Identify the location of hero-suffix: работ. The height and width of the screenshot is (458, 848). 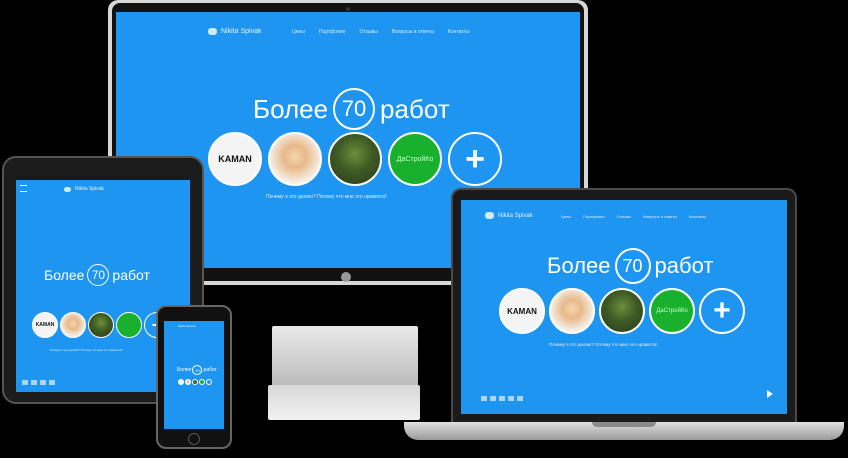
(415, 108).